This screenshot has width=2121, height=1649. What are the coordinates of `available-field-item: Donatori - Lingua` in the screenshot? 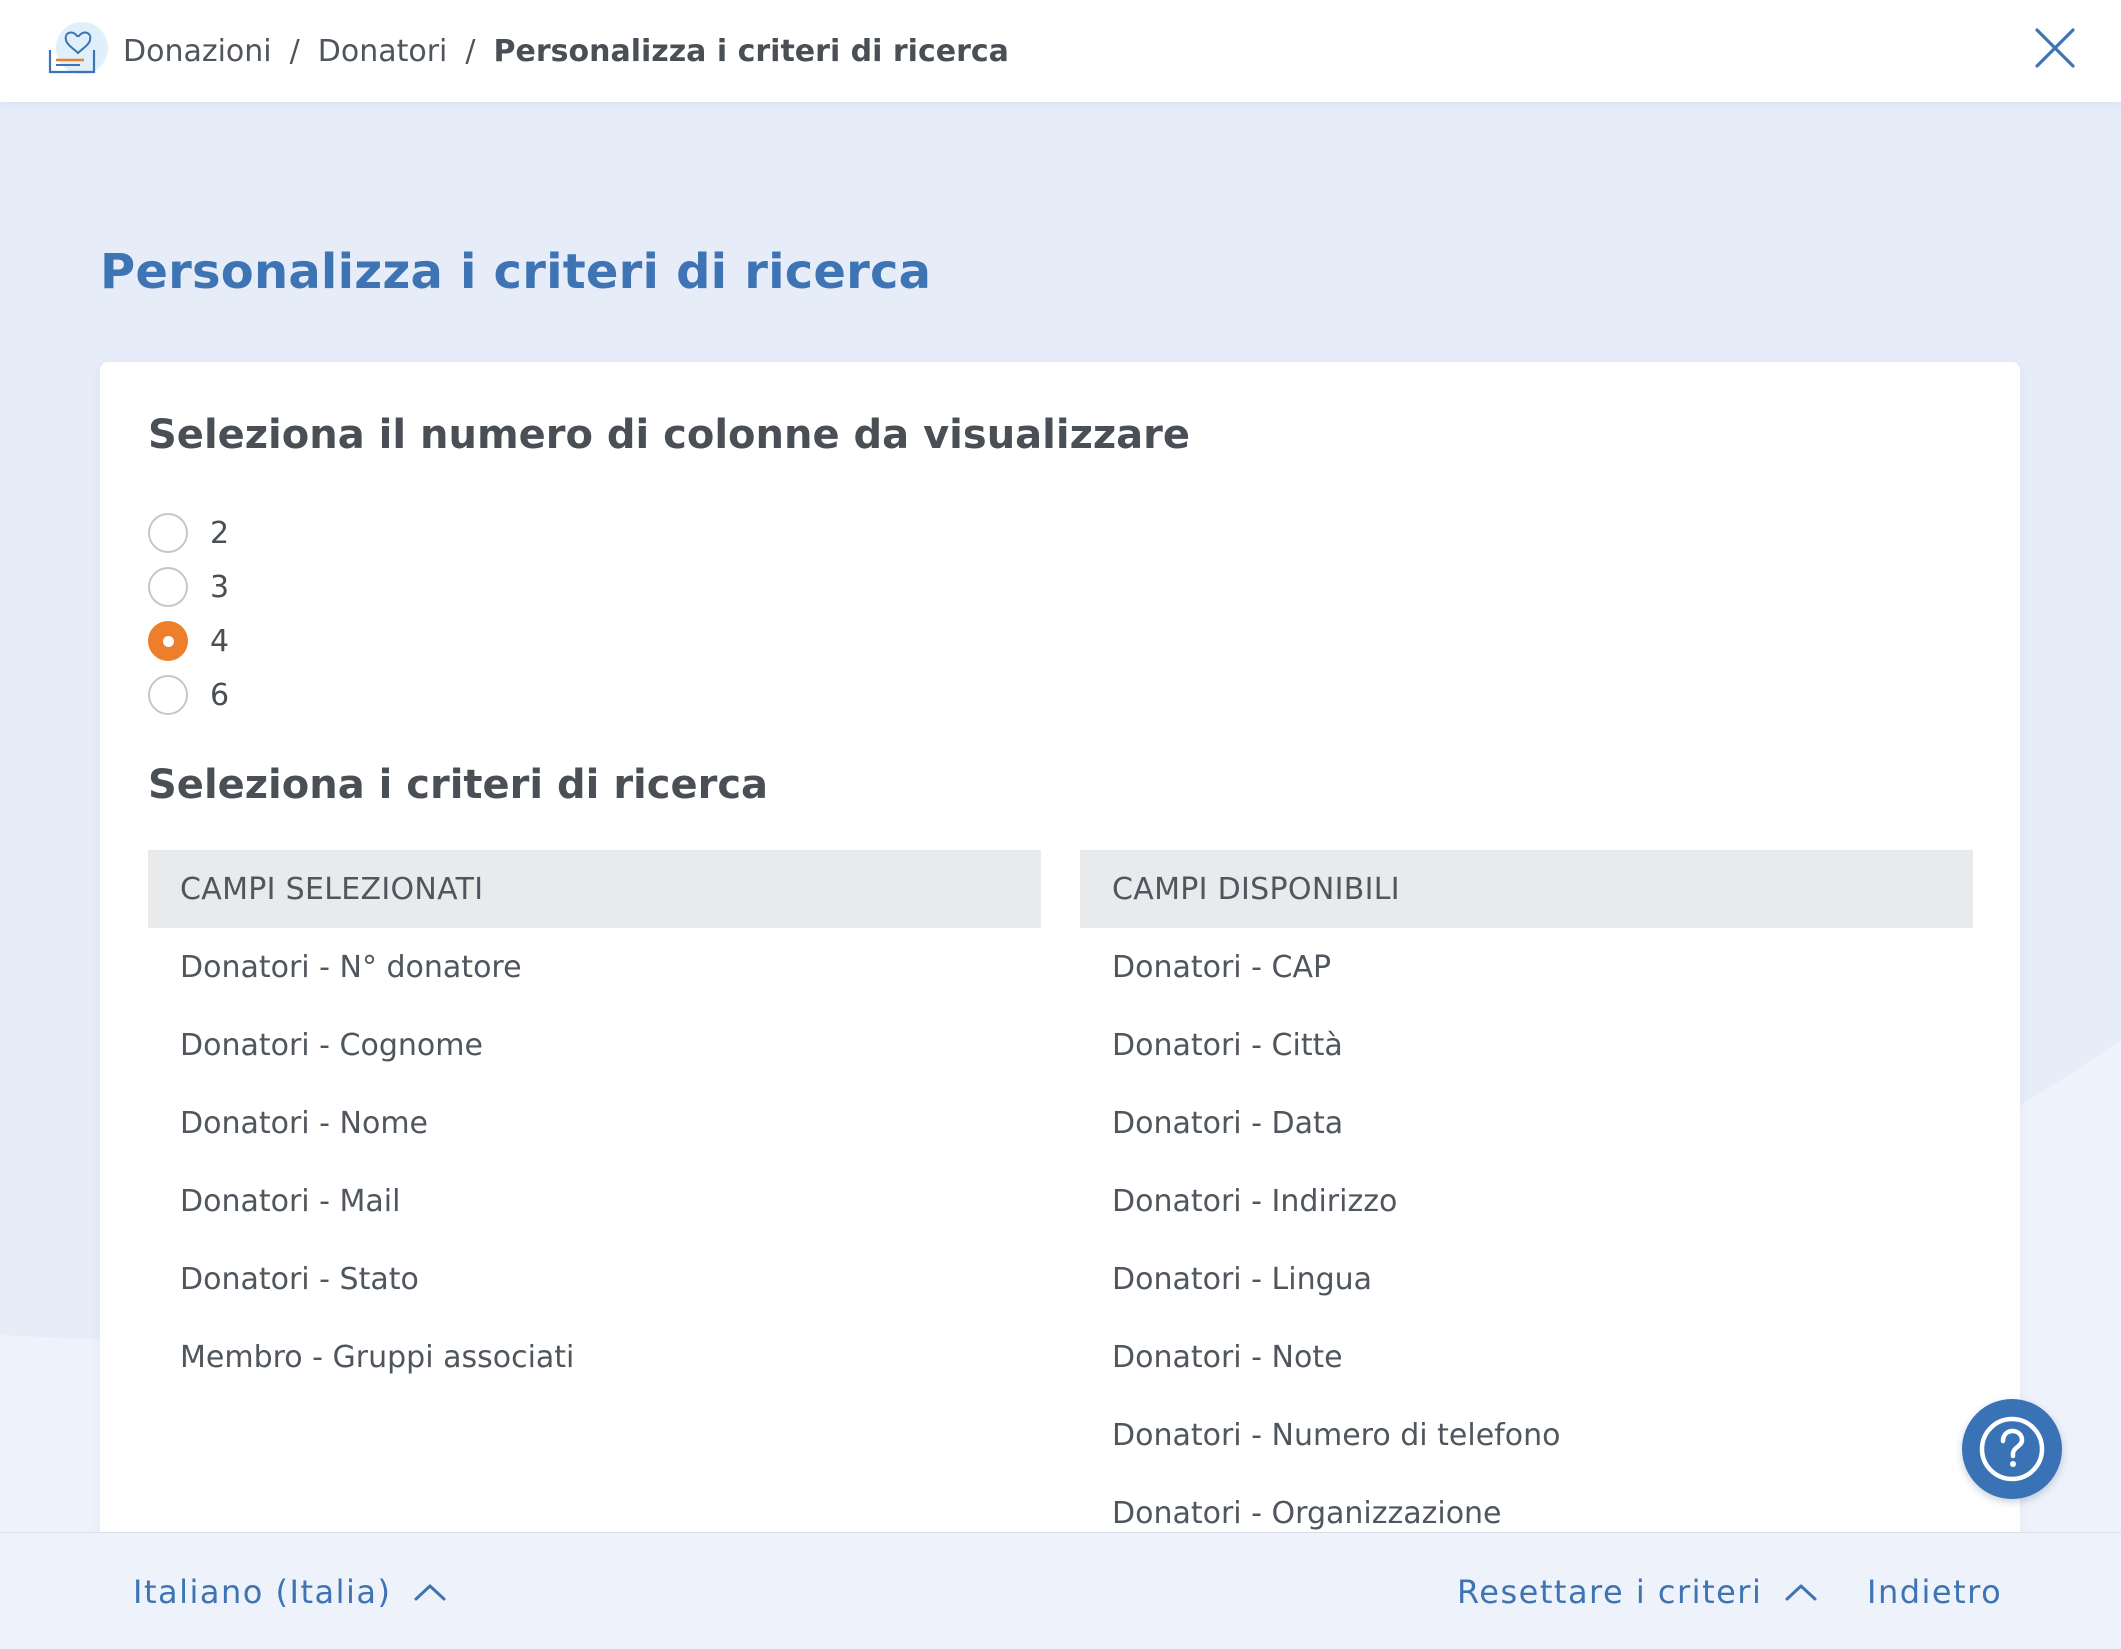 It's located at (1526, 1279).